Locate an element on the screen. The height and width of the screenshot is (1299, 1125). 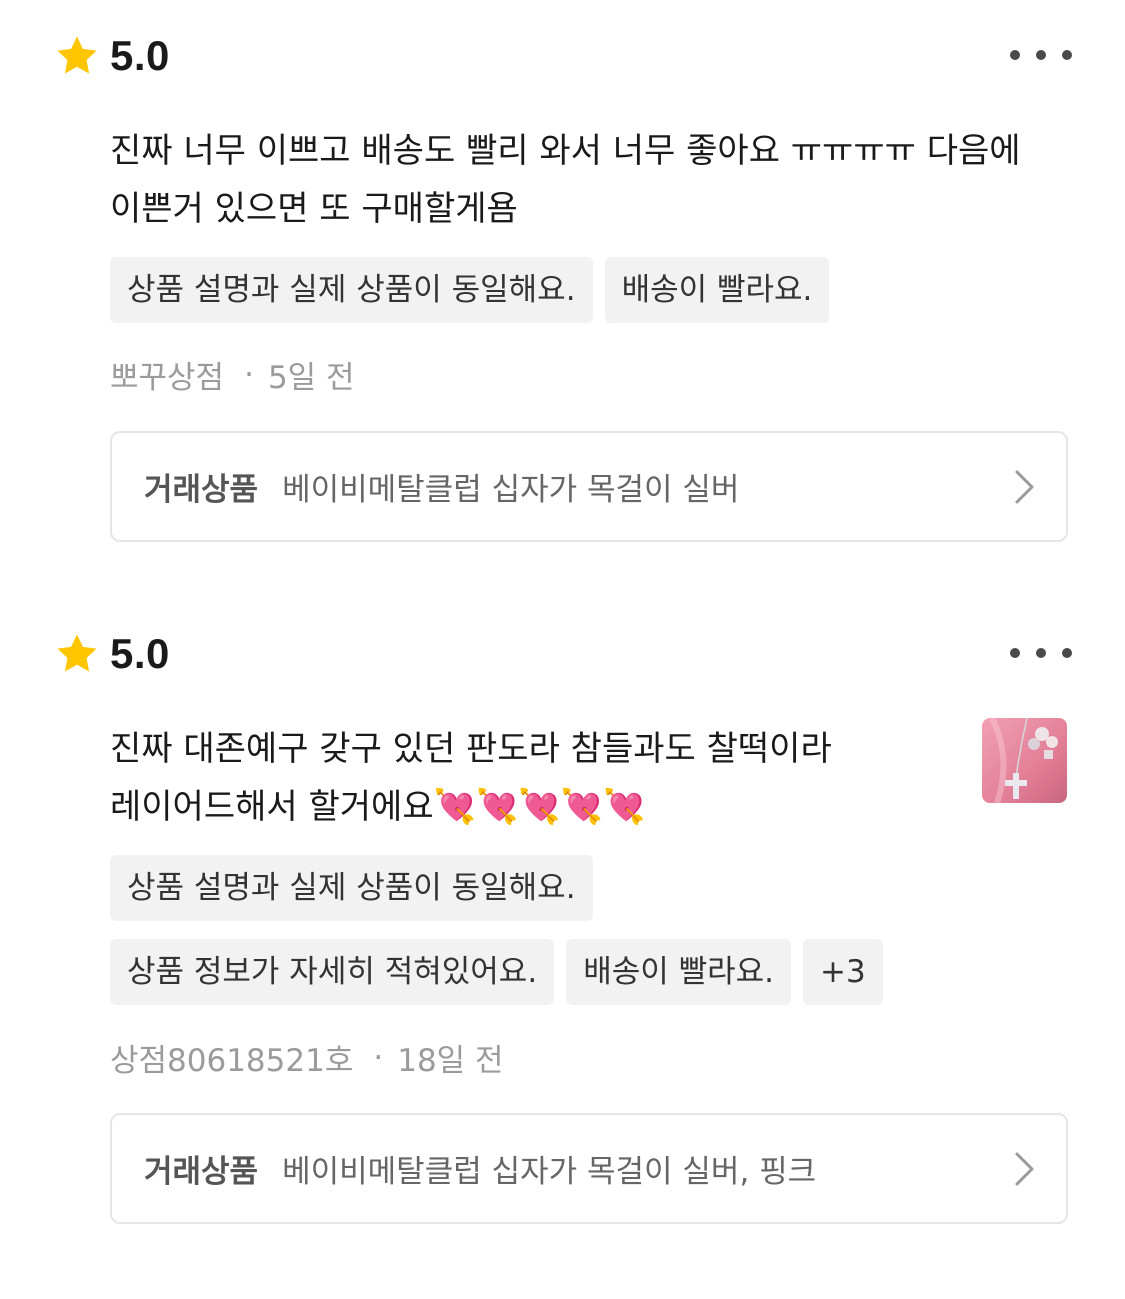
review-time: 18일 전 is located at coordinates (450, 1061).